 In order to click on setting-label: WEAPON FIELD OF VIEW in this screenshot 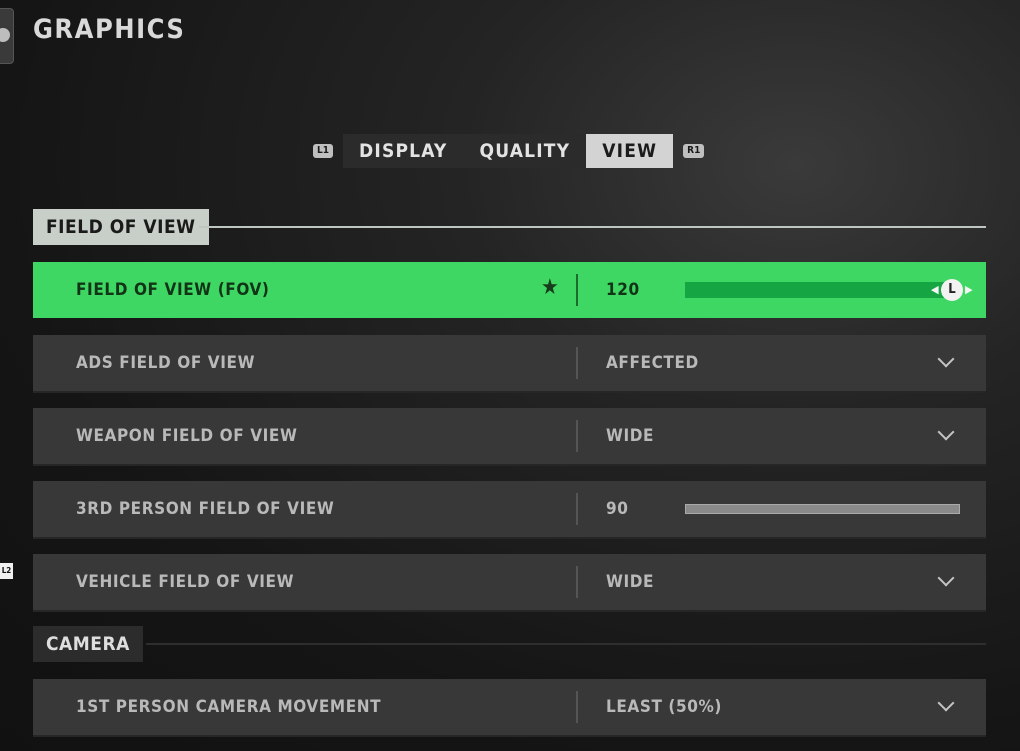, I will do `click(187, 436)`.